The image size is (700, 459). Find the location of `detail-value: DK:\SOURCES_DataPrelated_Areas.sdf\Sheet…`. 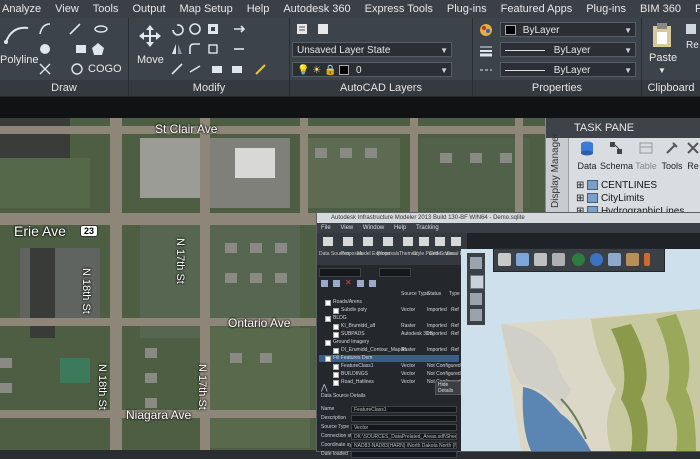

detail-value: DK:\SOURCES_DataPrelated_Areas.sdf\Sheet… is located at coordinates (404, 436).